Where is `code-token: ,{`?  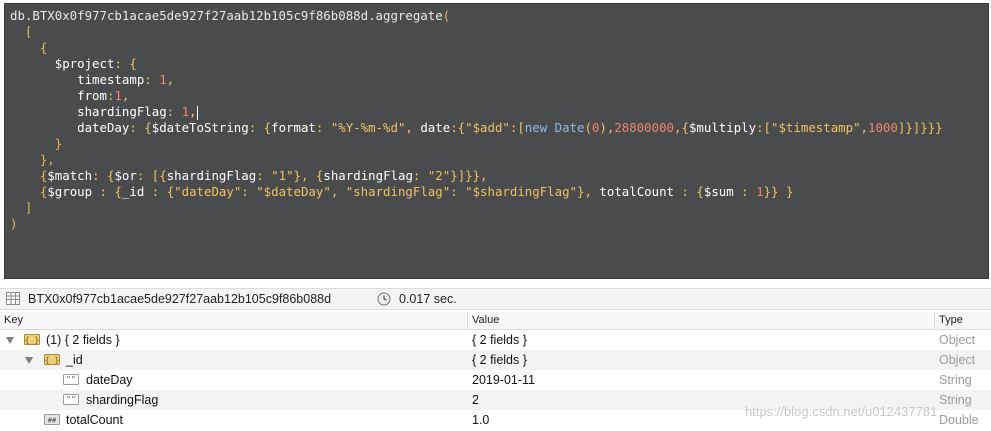 code-token: ,{ is located at coordinates (681, 127).